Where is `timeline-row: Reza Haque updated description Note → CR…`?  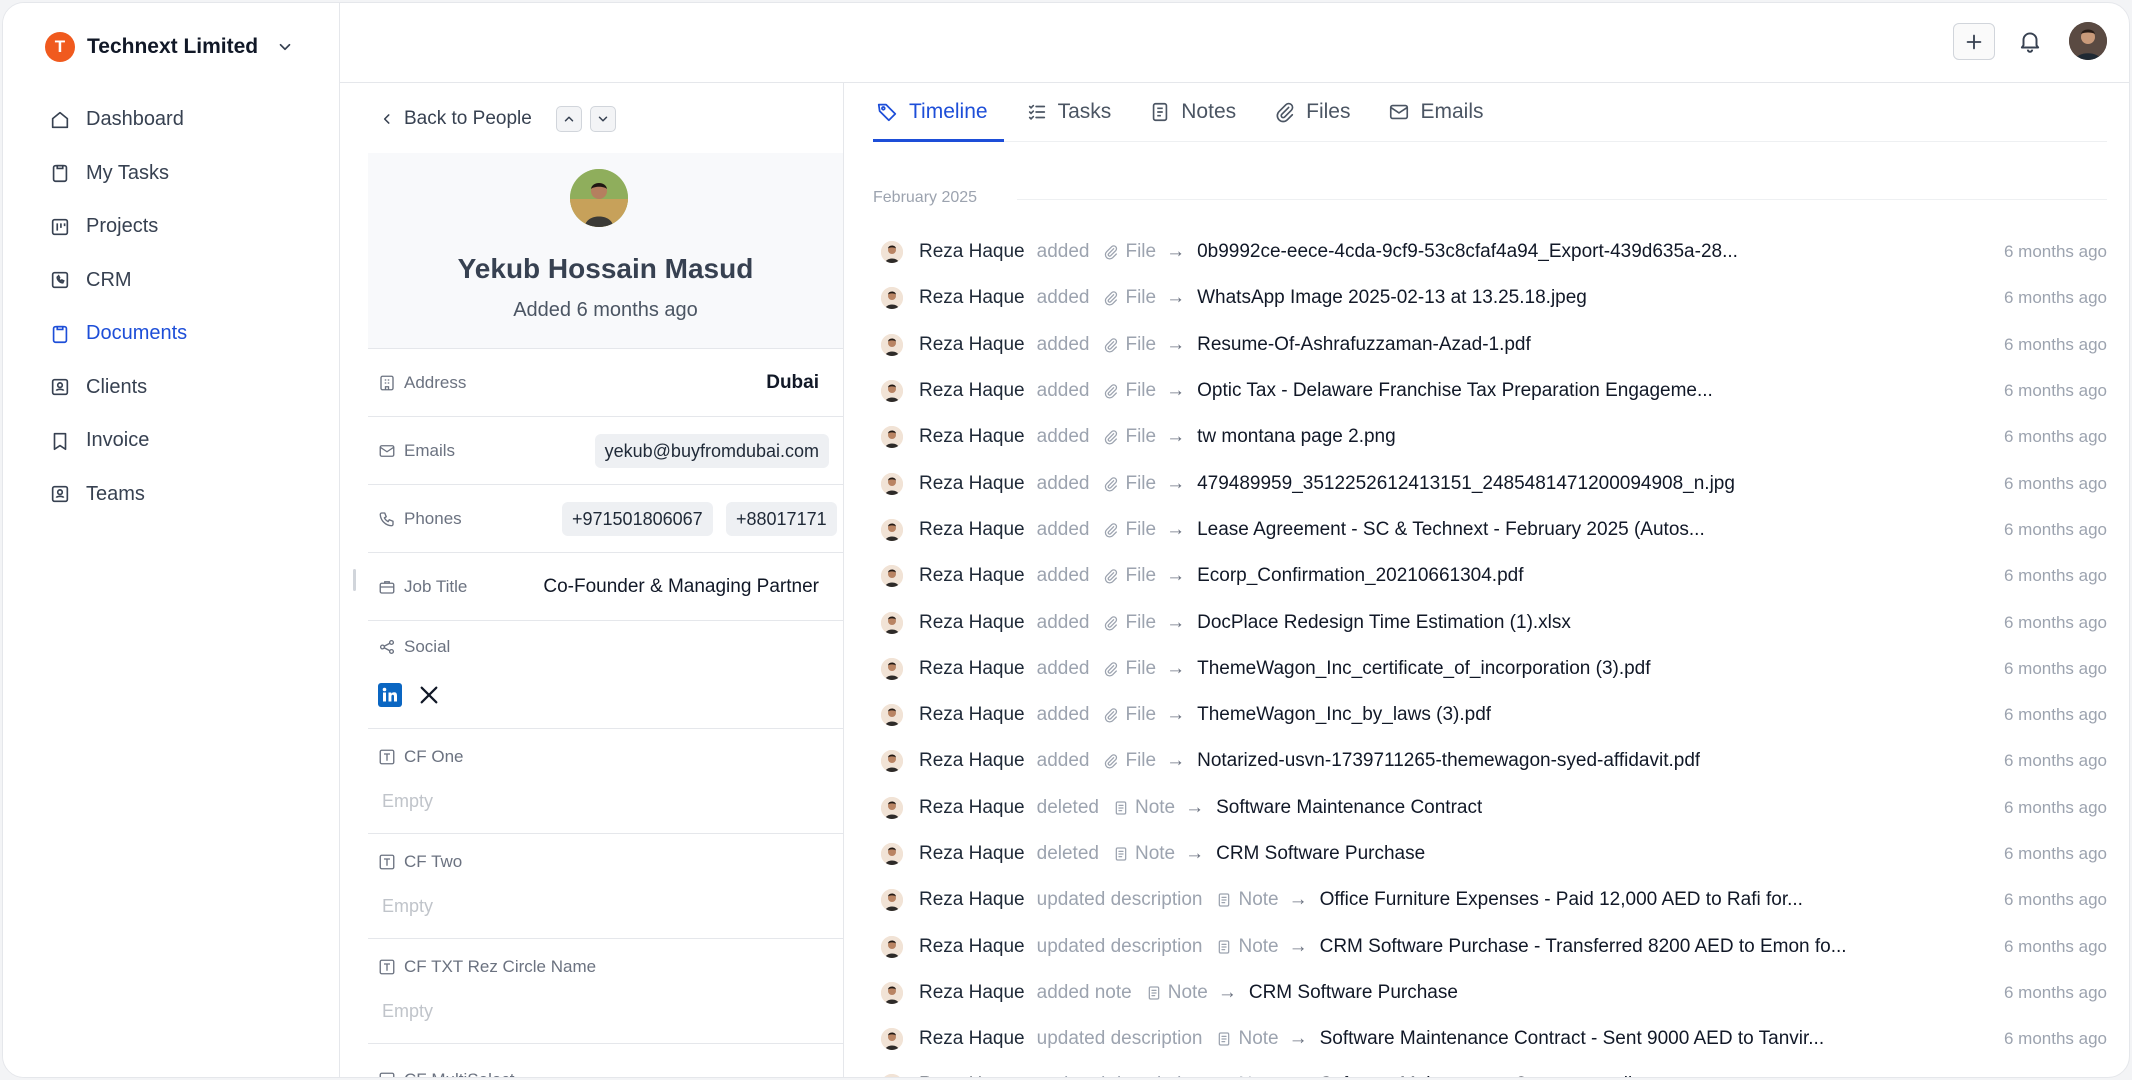
timeline-row: Reza Haque updated description Note → CR… is located at coordinates (1494, 946).